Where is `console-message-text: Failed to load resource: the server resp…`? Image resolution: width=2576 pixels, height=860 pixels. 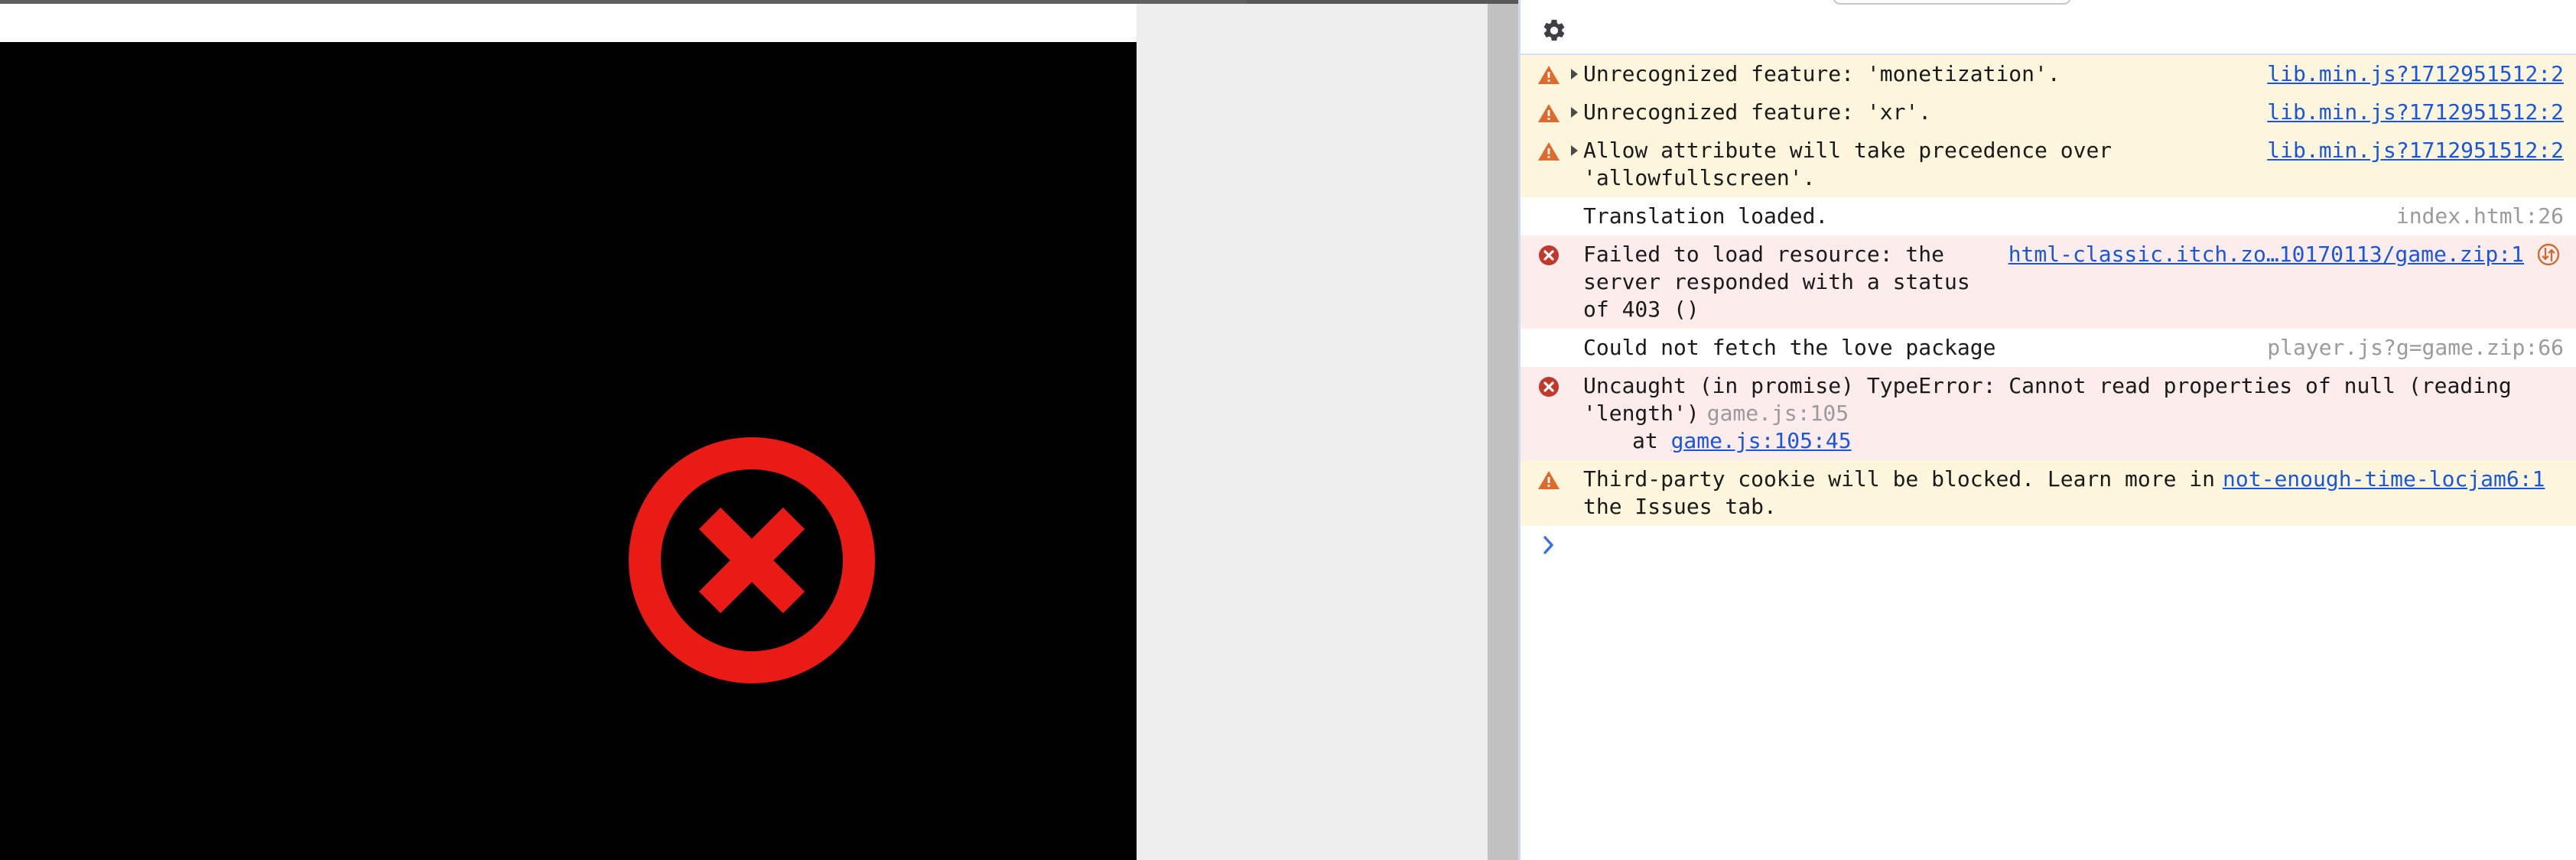
console-message-text: Failed to load resource: the server resp… is located at coordinates (1783, 282).